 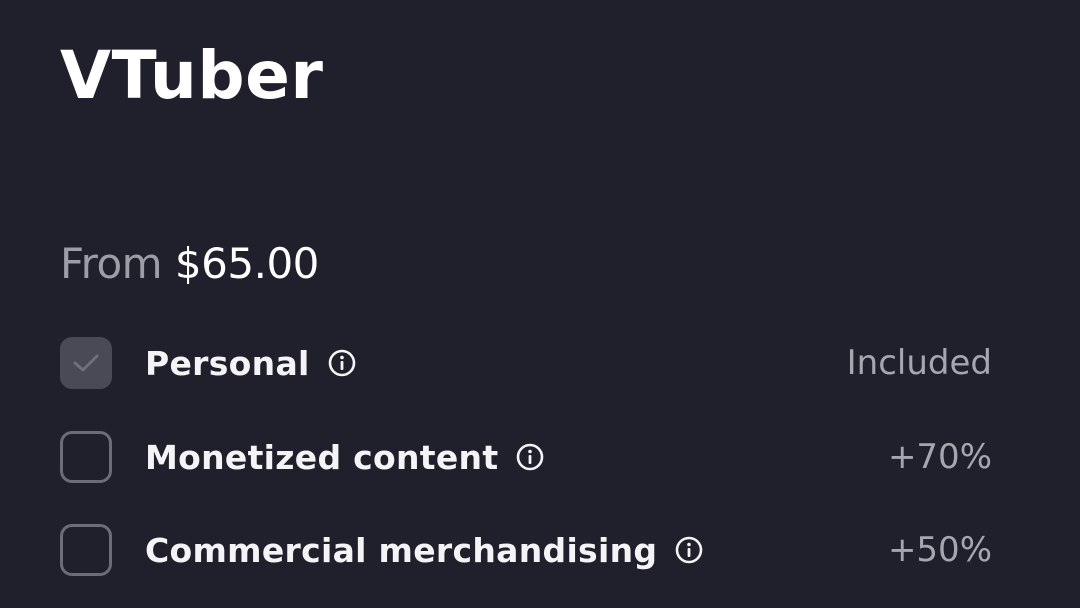 I want to click on license-option-commercial-merchandising: Commercial merchandising +50%, so click(x=526, y=550).